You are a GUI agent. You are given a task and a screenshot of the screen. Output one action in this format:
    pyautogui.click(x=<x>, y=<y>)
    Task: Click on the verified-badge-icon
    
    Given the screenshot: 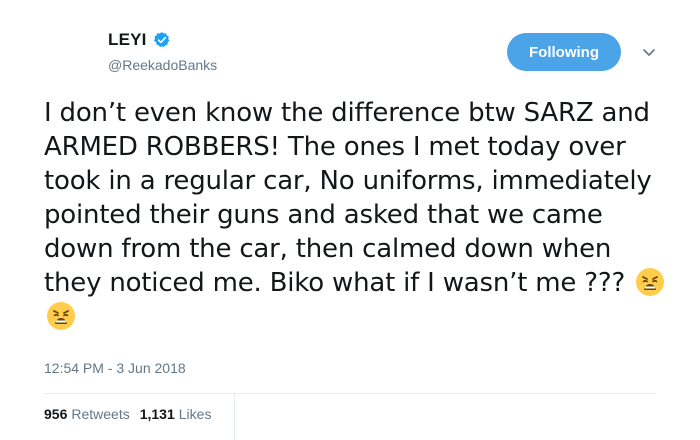 What is the action you would take?
    pyautogui.click(x=162, y=40)
    